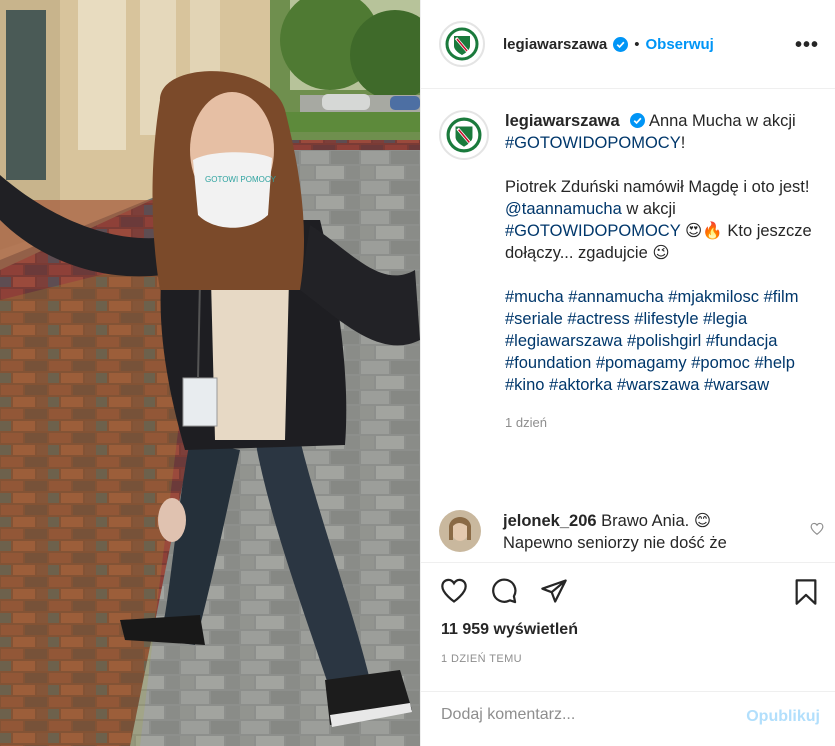 The height and width of the screenshot is (746, 835). I want to click on account-username: legiawarszawa, so click(555, 44).